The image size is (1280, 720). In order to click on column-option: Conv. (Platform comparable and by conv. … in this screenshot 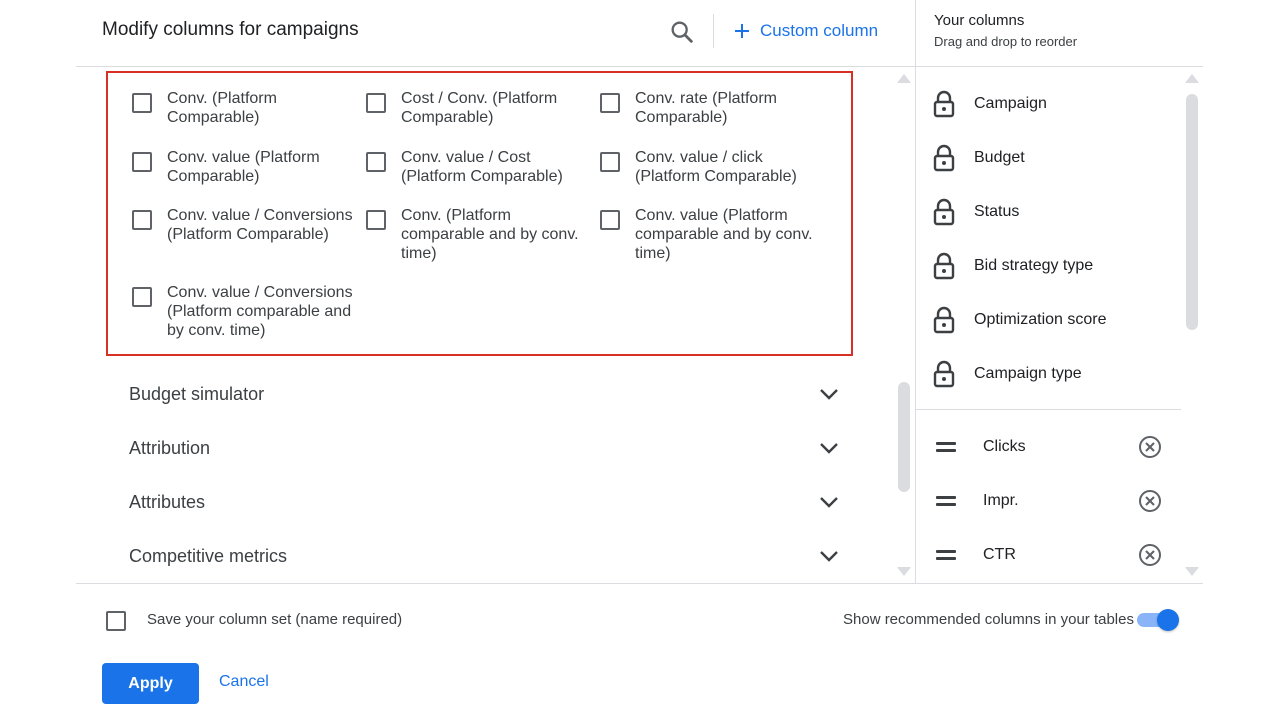, I will do `click(473, 234)`.